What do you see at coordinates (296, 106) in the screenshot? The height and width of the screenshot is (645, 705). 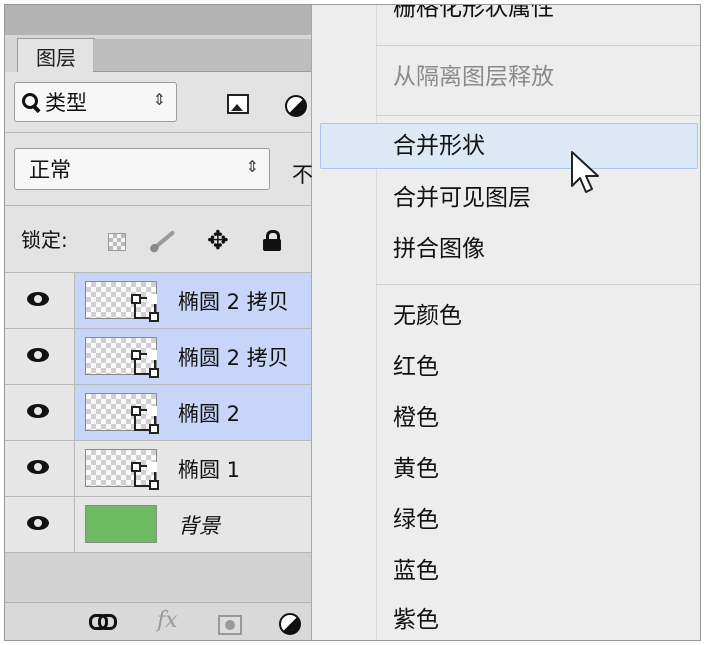 I see `adjustment-filter-icon` at bounding box center [296, 106].